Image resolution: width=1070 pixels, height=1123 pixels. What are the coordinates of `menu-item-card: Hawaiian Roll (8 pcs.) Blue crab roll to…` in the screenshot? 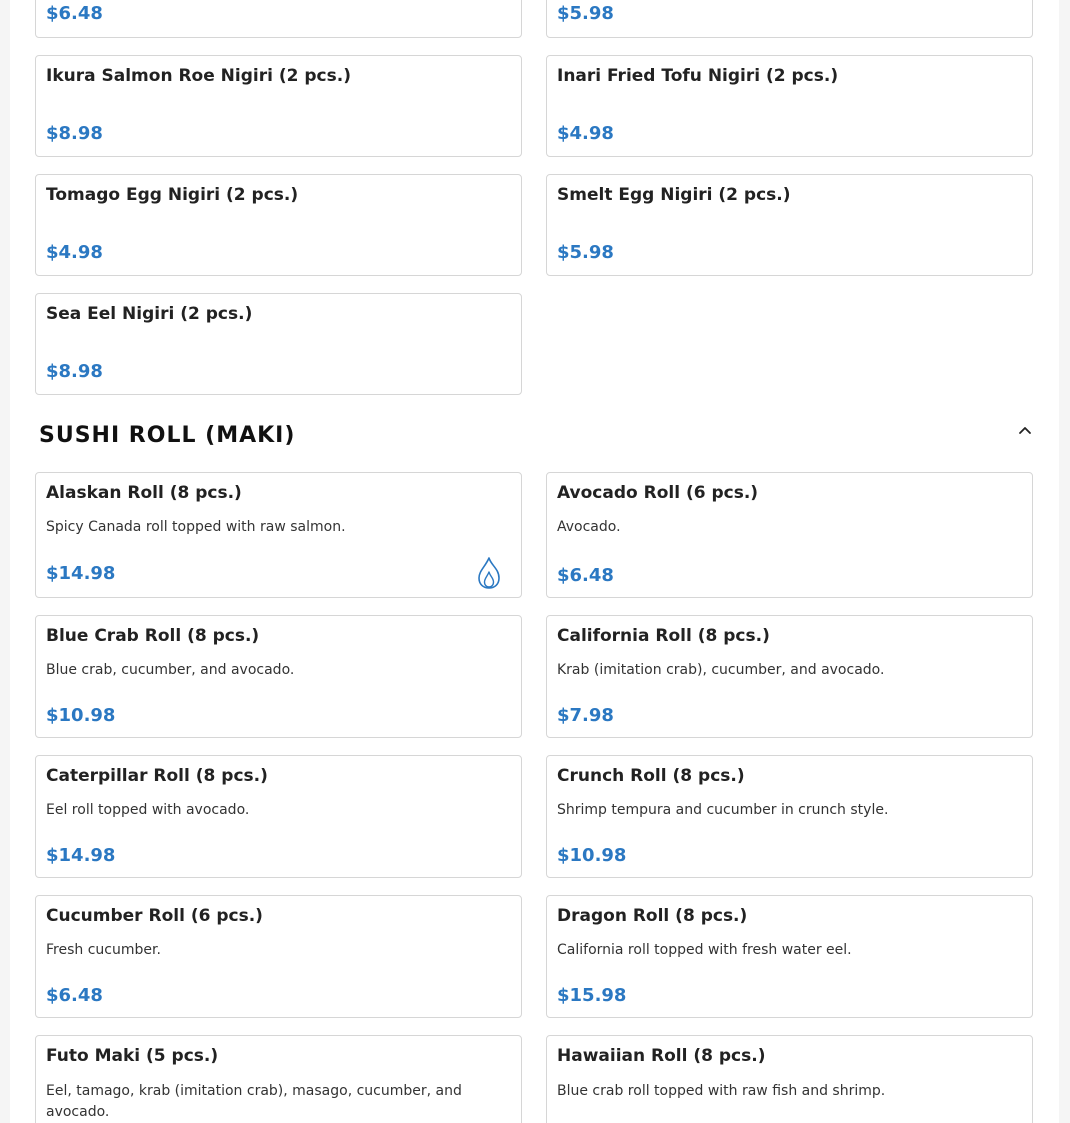 It's located at (789, 1079).